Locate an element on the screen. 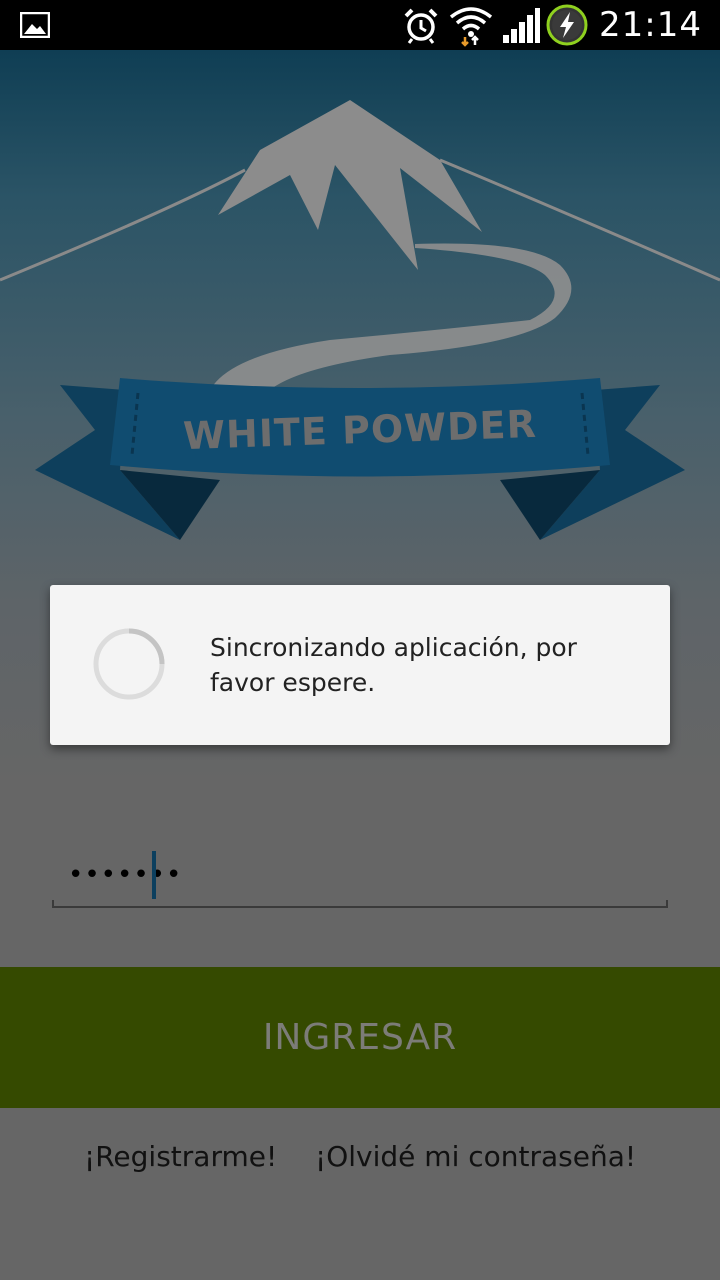  gallery-notification-icon is located at coordinates (35, 25).